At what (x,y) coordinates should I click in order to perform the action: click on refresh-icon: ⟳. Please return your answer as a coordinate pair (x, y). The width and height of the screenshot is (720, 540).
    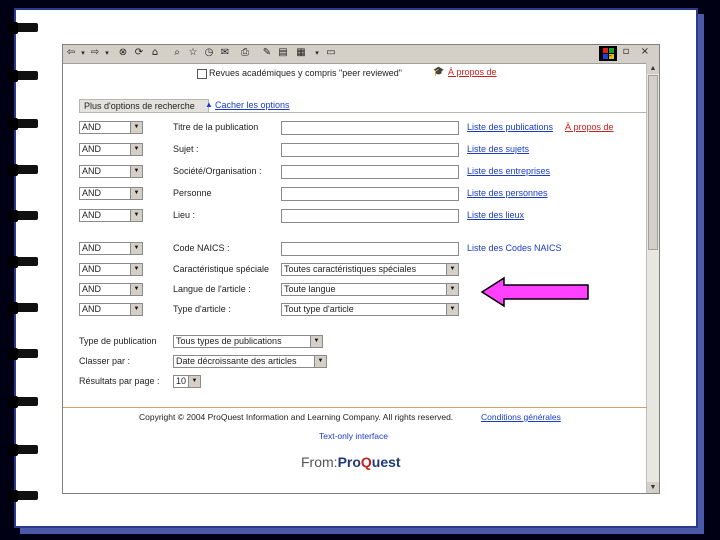
    Looking at the image, I should click on (139, 53).